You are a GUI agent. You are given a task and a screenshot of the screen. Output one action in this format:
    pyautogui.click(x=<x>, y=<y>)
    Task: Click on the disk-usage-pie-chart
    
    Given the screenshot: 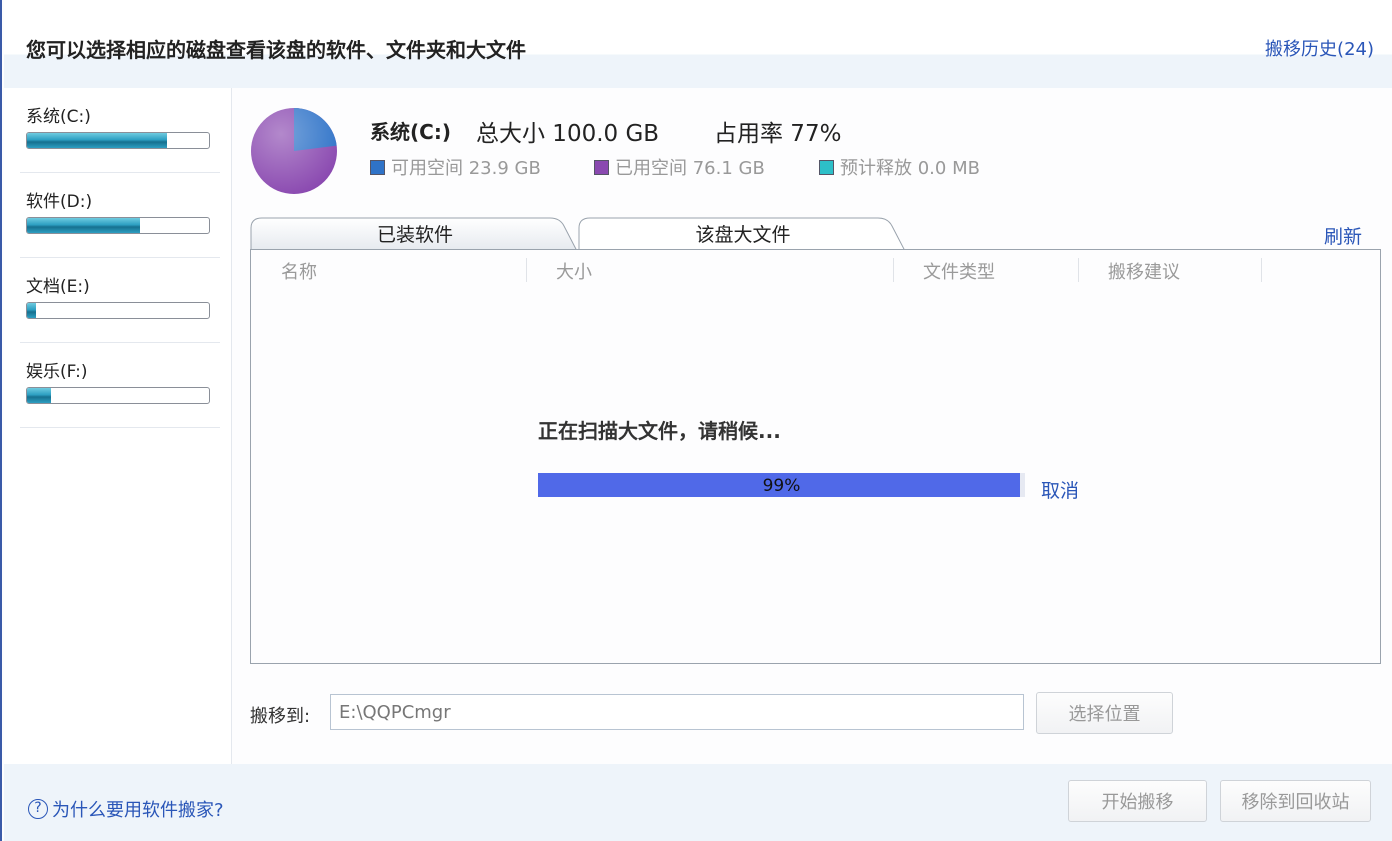 What is the action you would take?
    pyautogui.click(x=294, y=151)
    